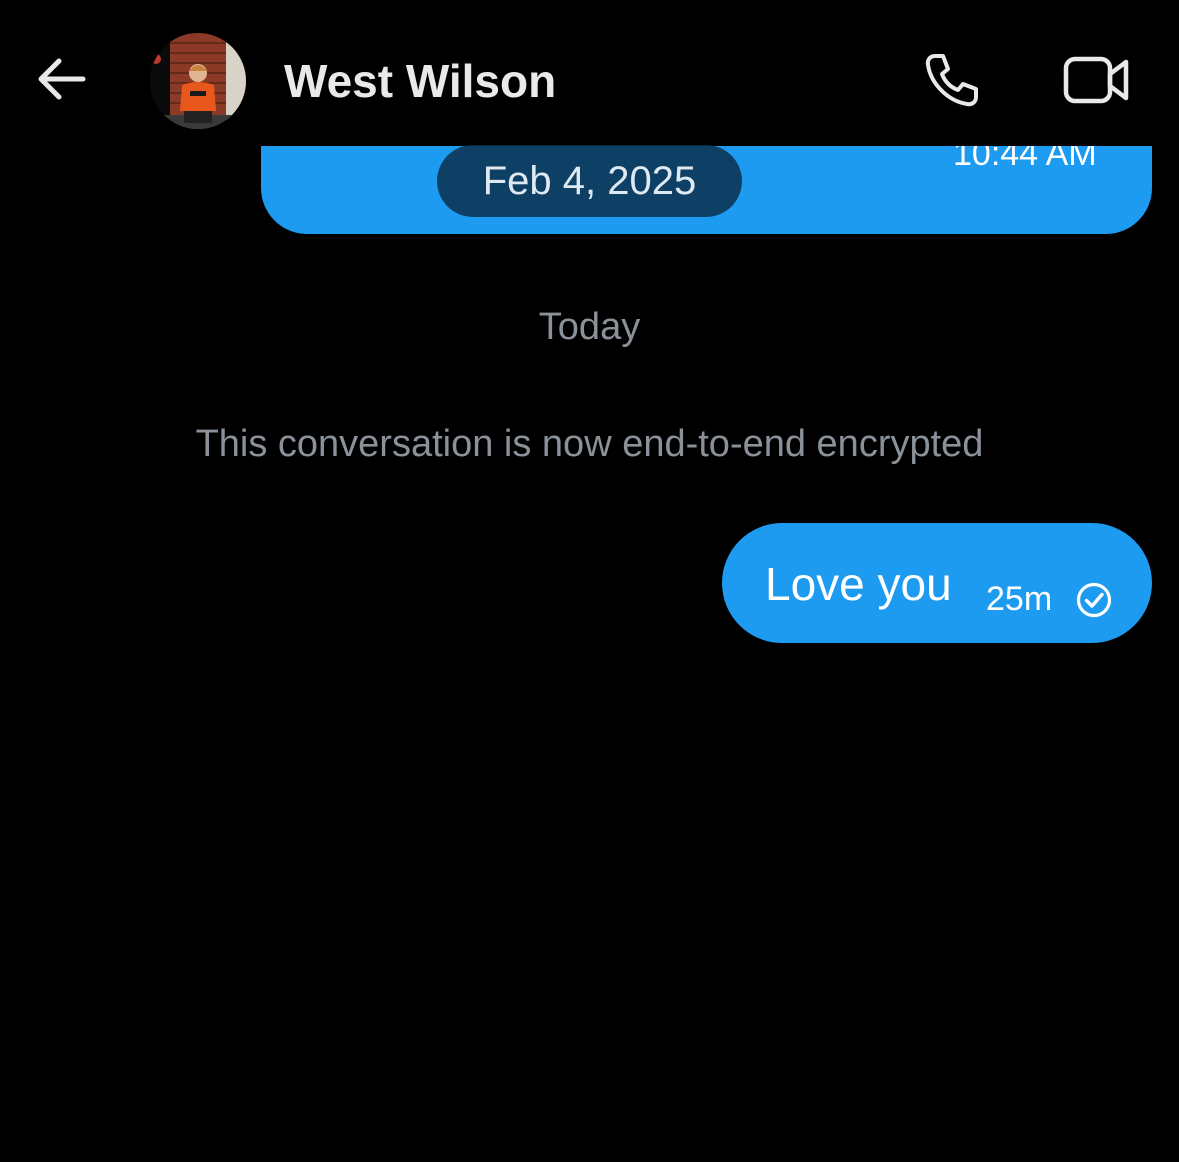  Describe the element at coordinates (589, 181) in the screenshot. I see `date-pill: Feb 4, 2025` at that location.